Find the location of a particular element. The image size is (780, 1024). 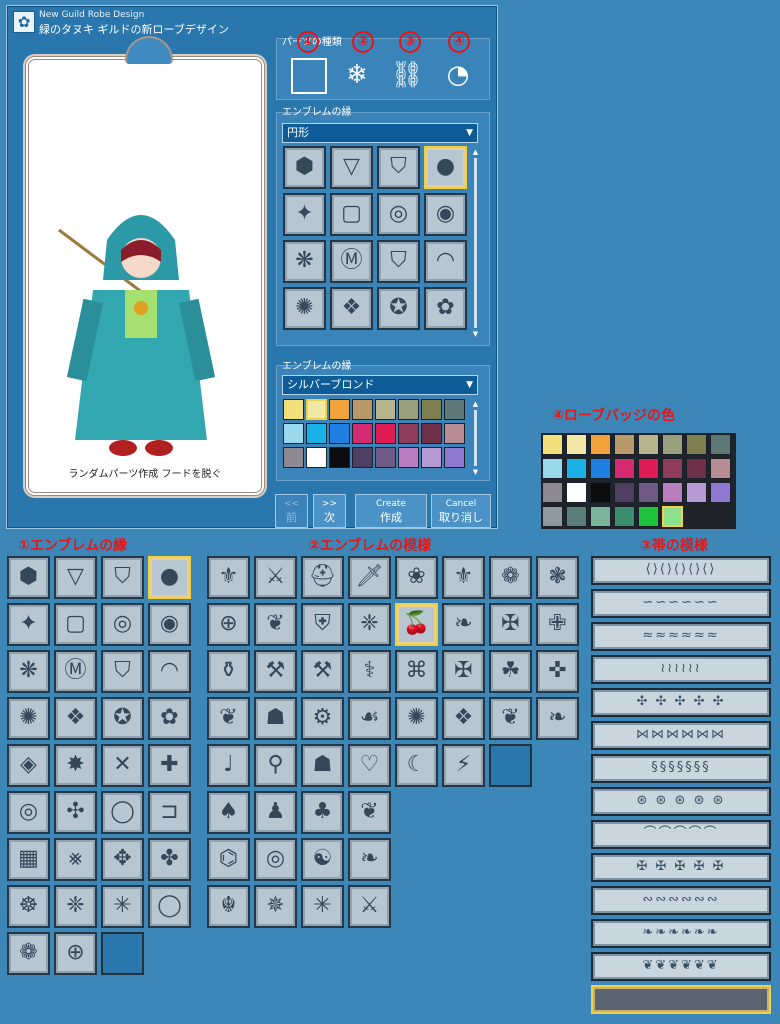

band-pattern-tile: ∽∽∽∽∽∽ is located at coordinates (681, 603).